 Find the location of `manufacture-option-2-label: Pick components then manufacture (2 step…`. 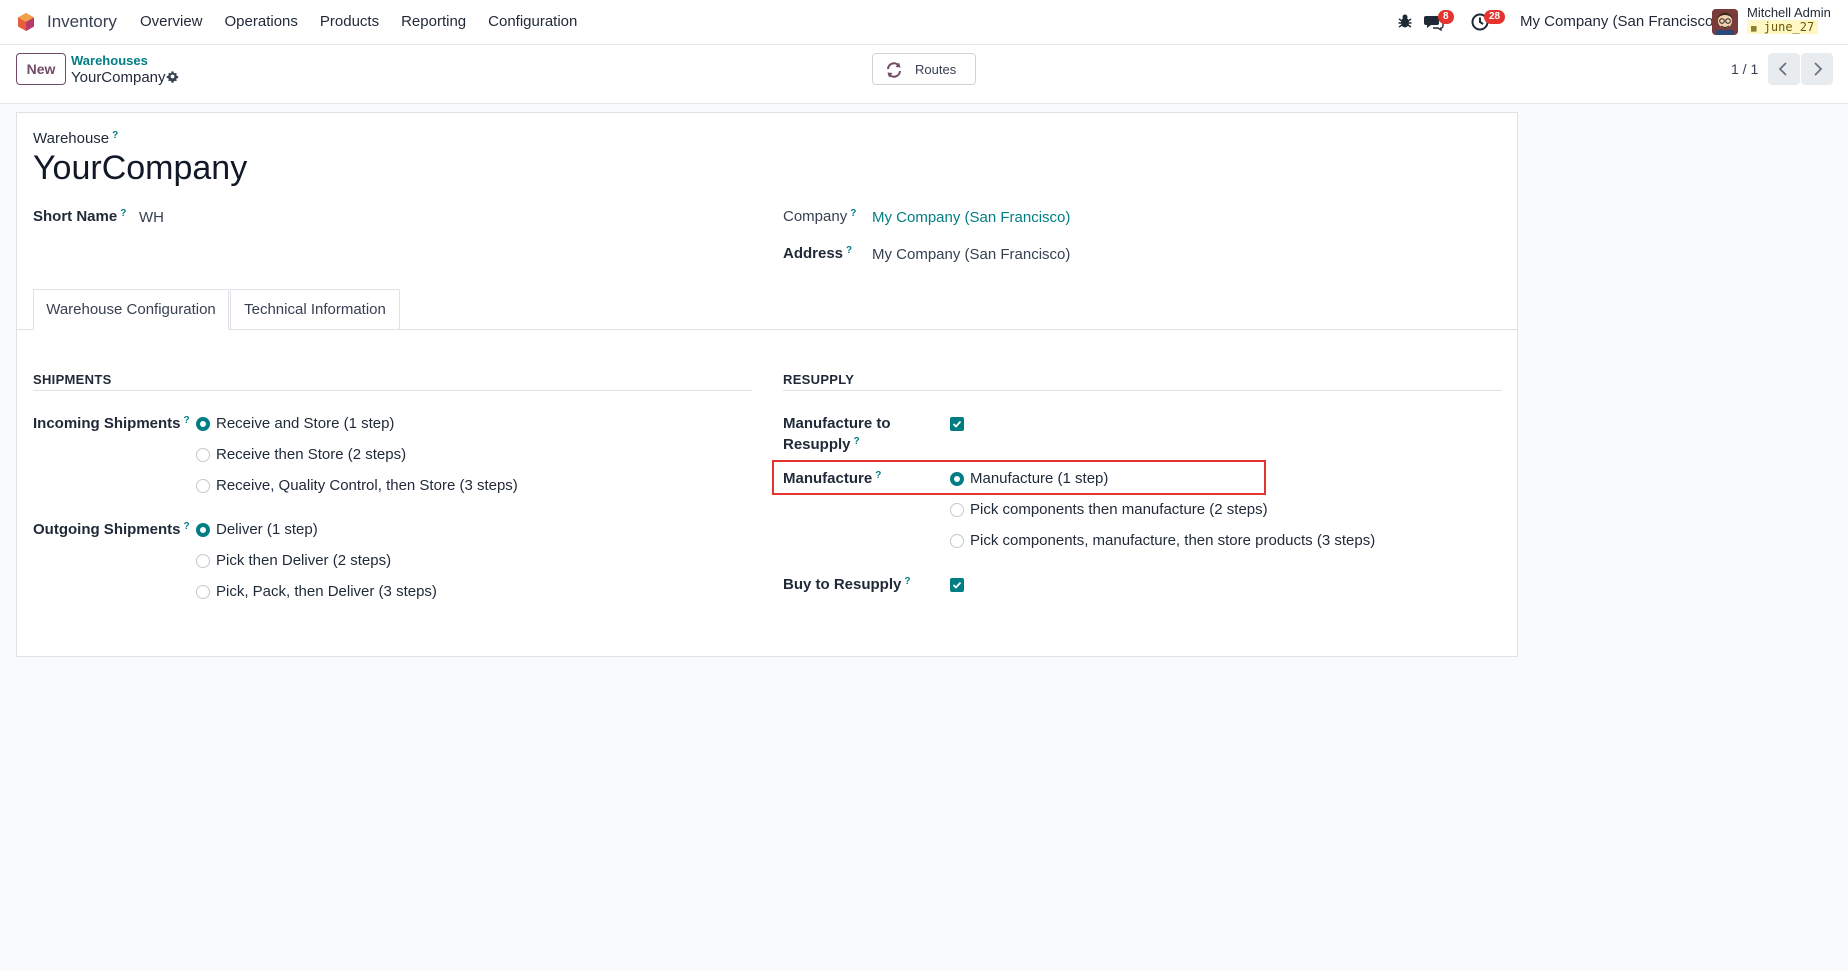

manufacture-option-2-label: Pick components then manufacture (2 step… is located at coordinates (1119, 509).